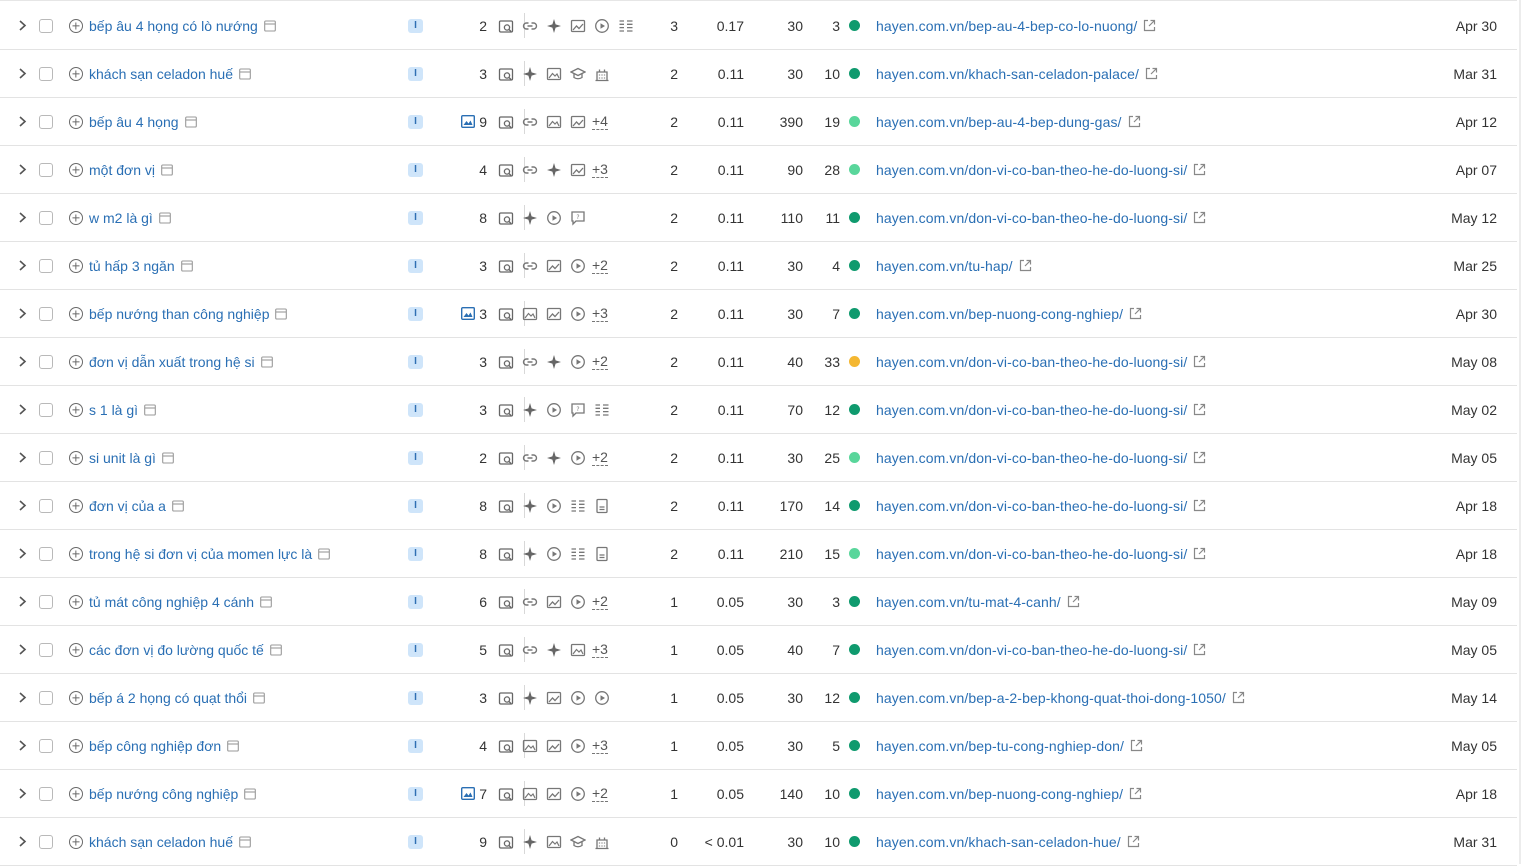  What do you see at coordinates (172, 362) in the screenshot?
I see `keyword-link: đơn vị dẫn xuất trong hệ si` at bounding box center [172, 362].